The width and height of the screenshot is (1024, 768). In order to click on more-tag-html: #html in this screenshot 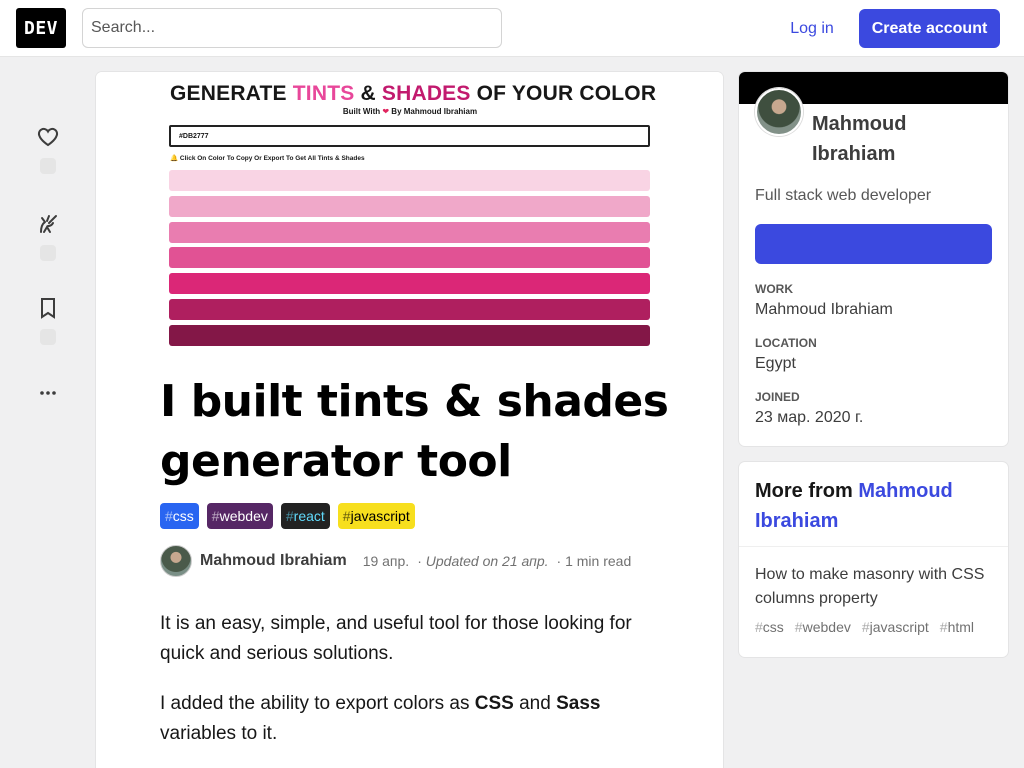, I will do `click(957, 627)`.